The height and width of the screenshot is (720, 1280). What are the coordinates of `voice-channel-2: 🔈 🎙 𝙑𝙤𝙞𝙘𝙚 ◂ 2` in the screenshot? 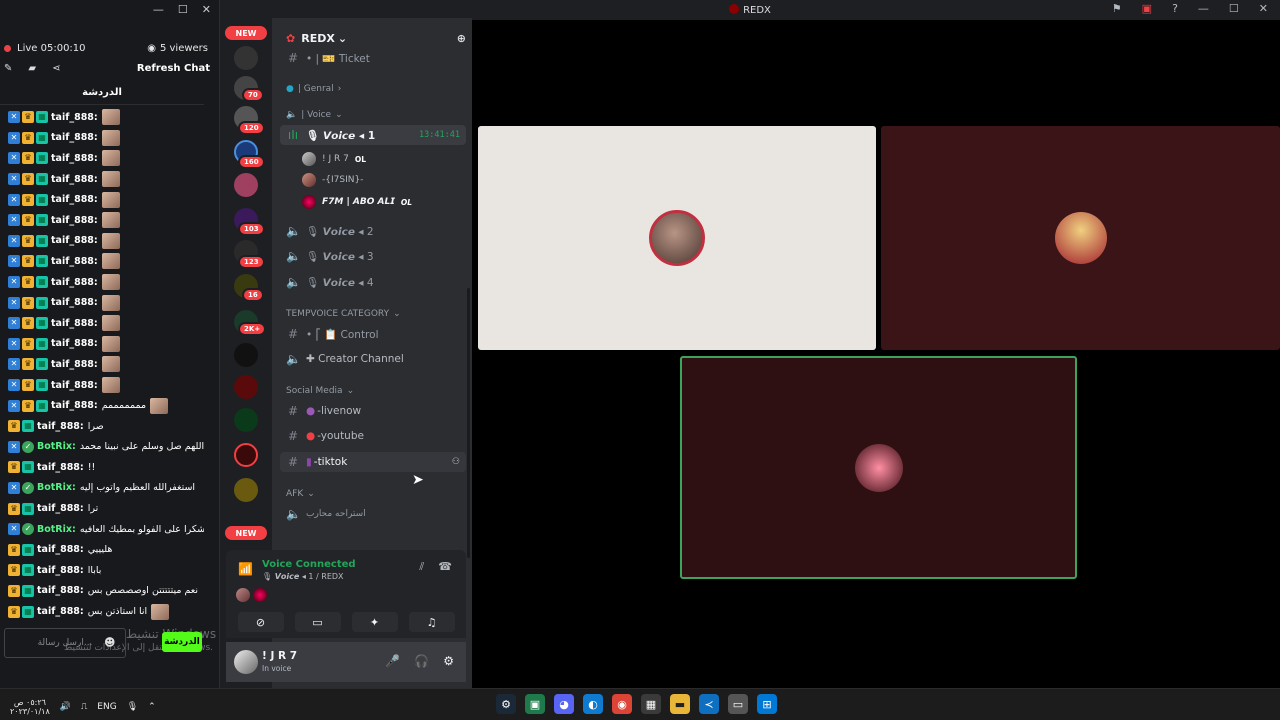 It's located at (373, 231).